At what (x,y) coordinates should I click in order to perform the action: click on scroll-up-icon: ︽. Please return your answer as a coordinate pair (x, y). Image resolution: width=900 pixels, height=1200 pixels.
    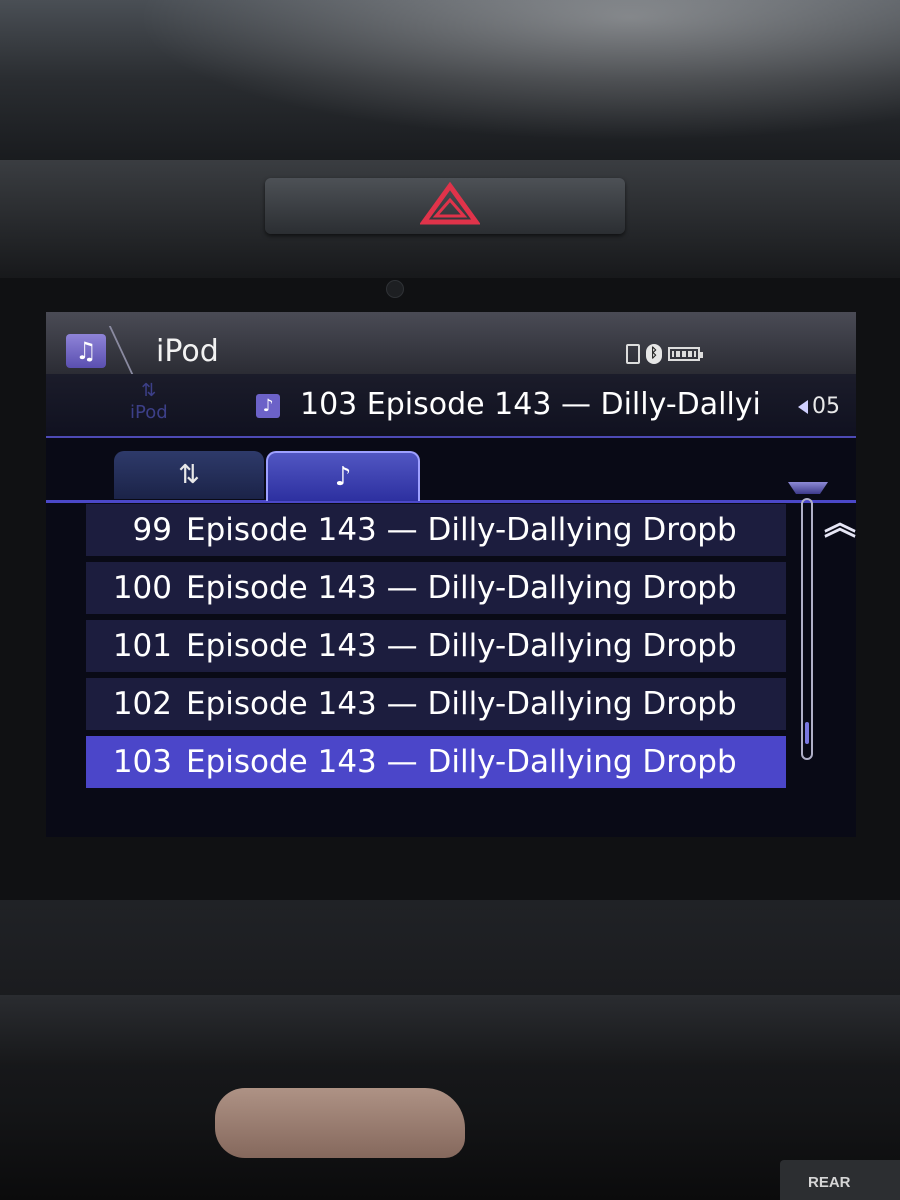
    Looking at the image, I should click on (840, 523).